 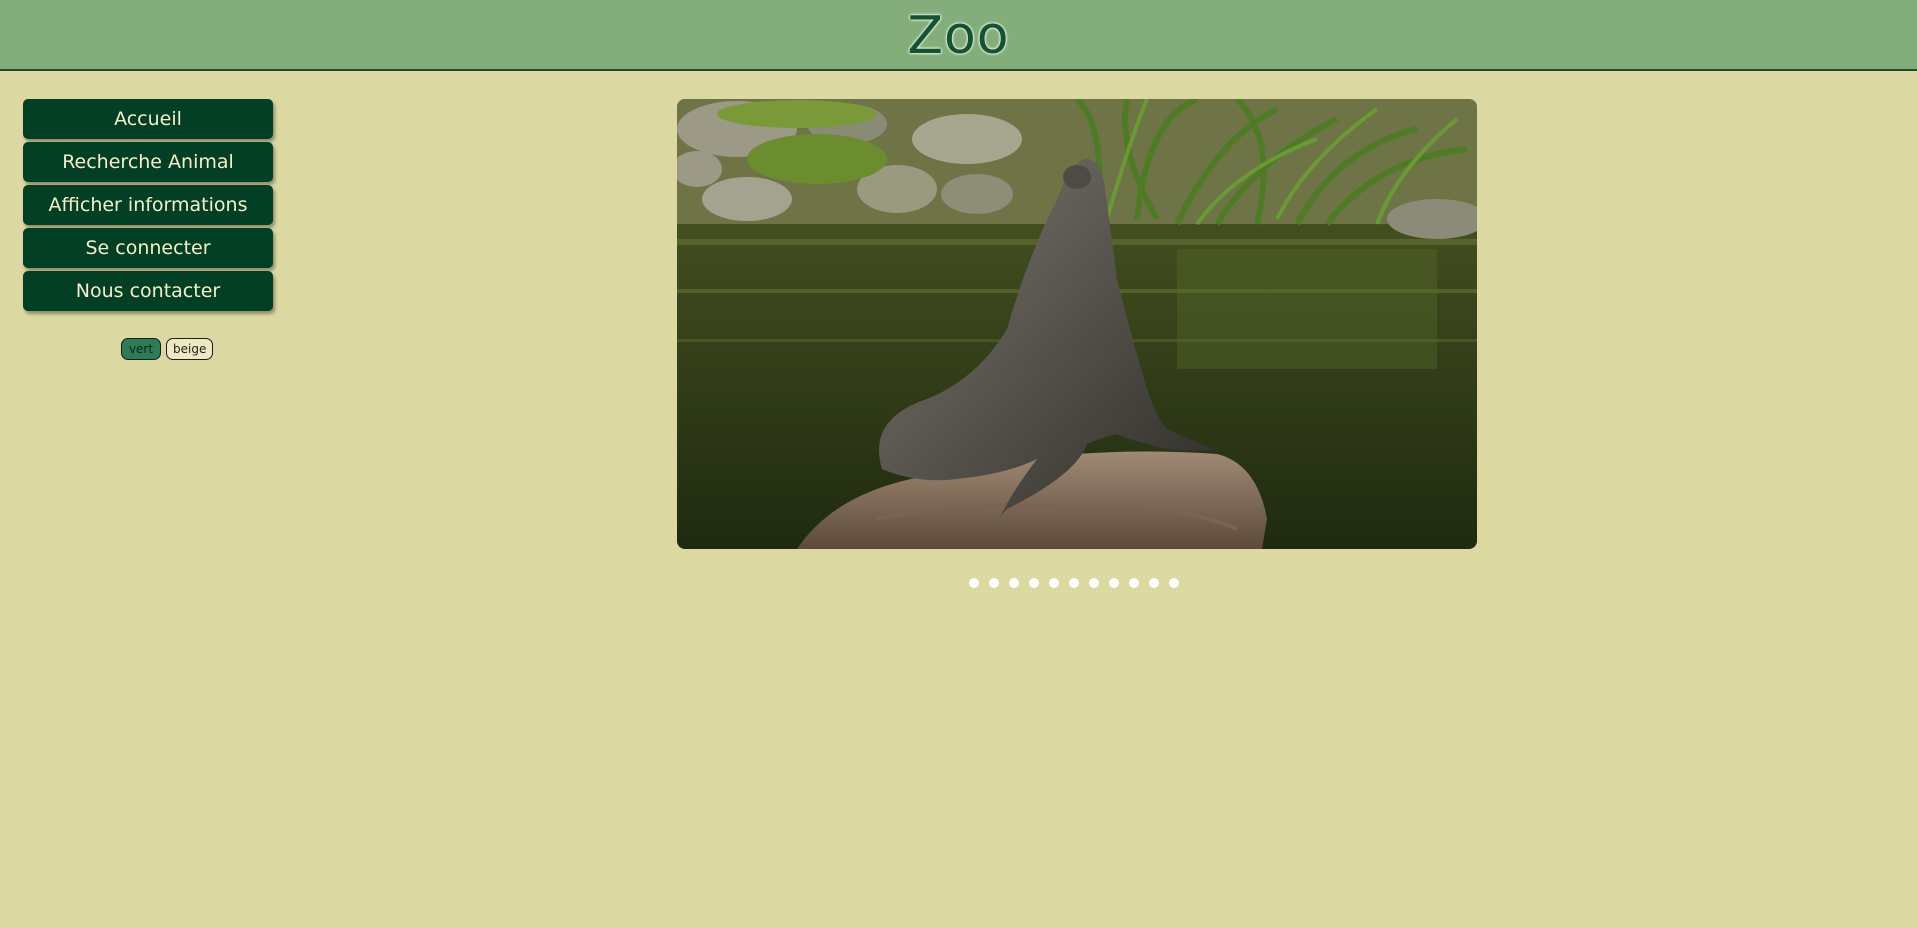 I want to click on theme-beige-button: beige, so click(x=190, y=349).